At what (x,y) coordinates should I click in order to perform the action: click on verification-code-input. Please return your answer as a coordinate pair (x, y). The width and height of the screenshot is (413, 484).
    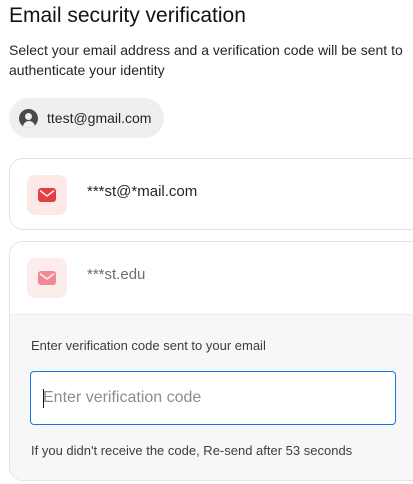
    Looking at the image, I should click on (213, 398).